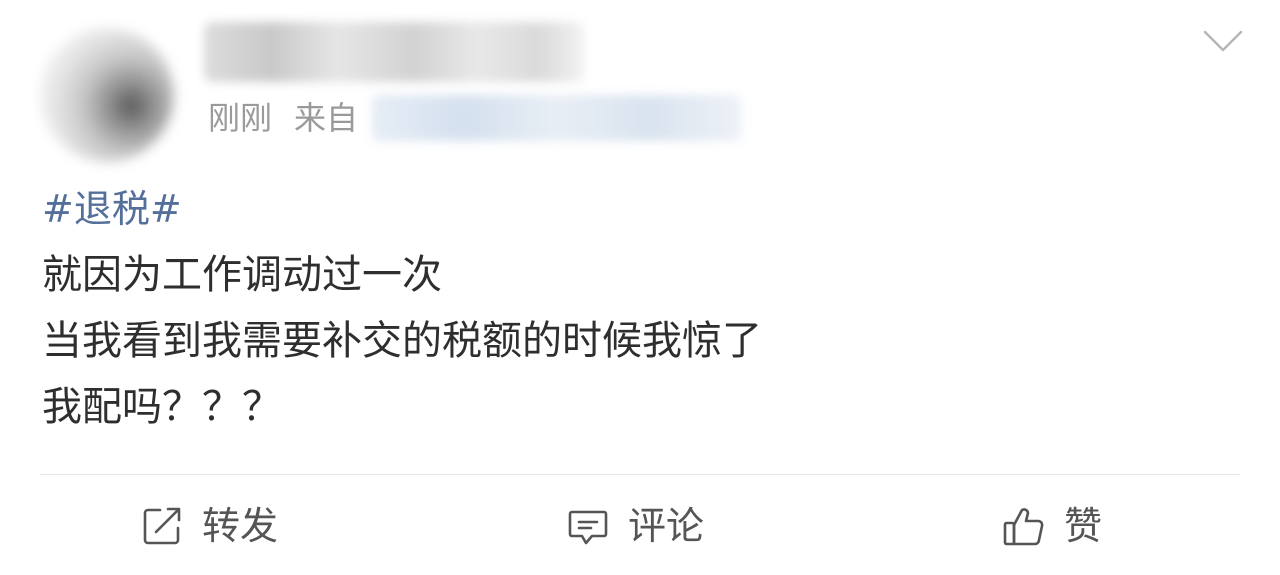 The width and height of the screenshot is (1280, 575). I want to click on repost-icon, so click(162, 526).